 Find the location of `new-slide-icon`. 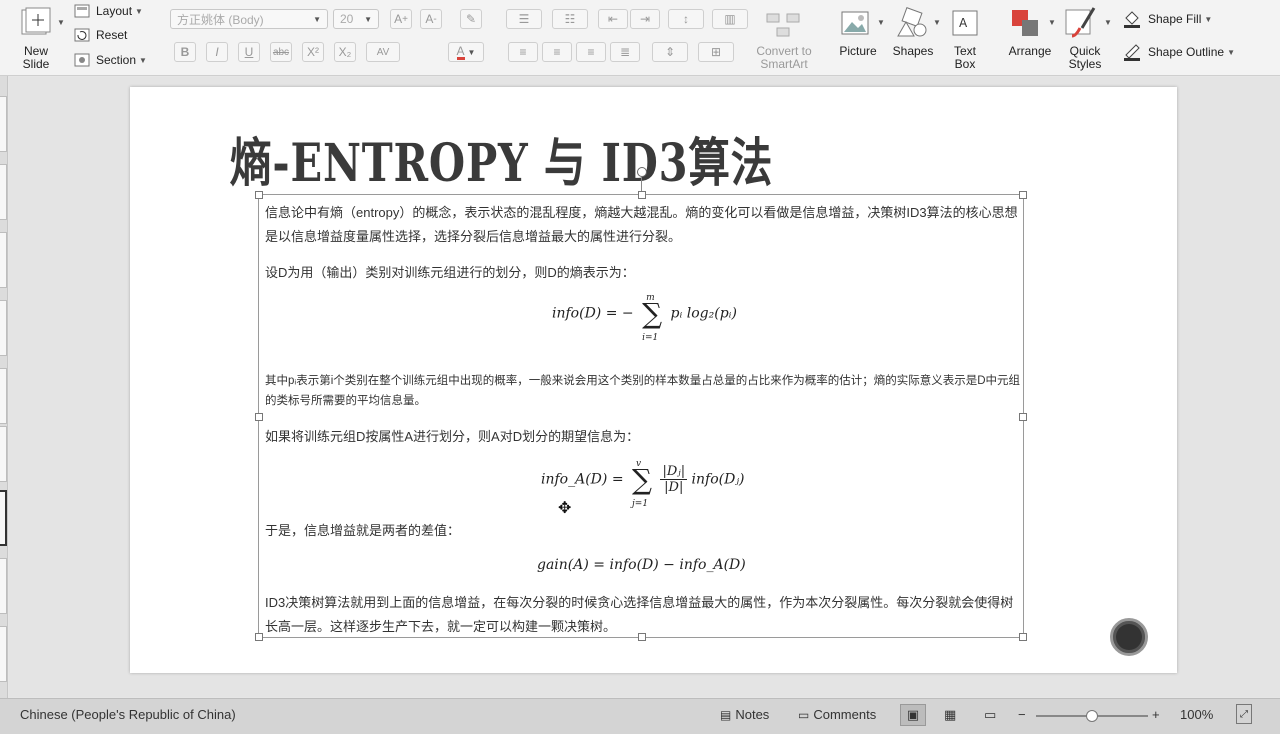

new-slide-icon is located at coordinates (36, 23).